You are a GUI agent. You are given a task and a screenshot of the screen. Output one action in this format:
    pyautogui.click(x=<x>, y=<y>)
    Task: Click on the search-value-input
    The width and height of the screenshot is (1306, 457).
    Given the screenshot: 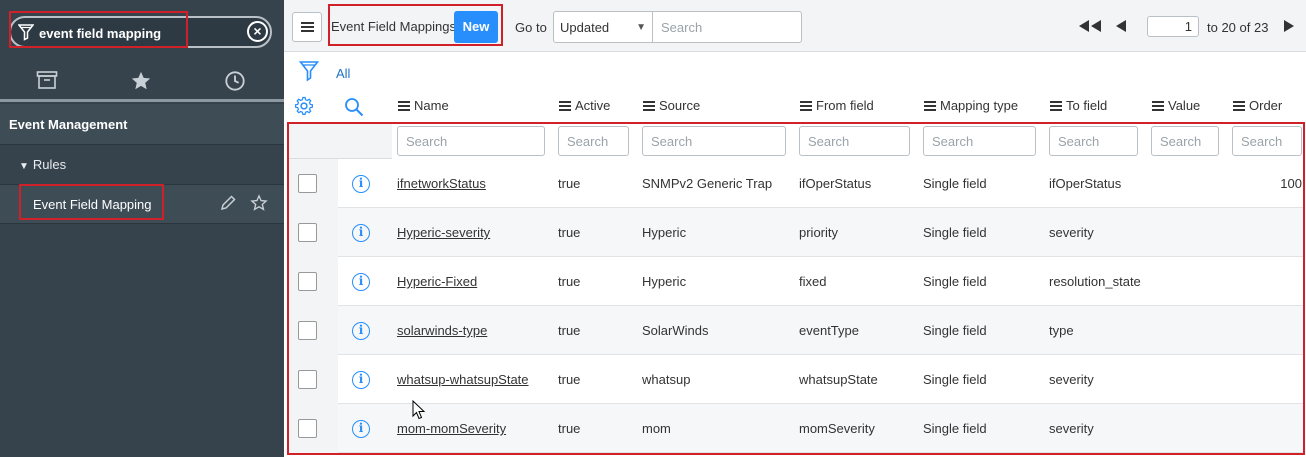 What is the action you would take?
    pyautogui.click(x=1185, y=141)
    